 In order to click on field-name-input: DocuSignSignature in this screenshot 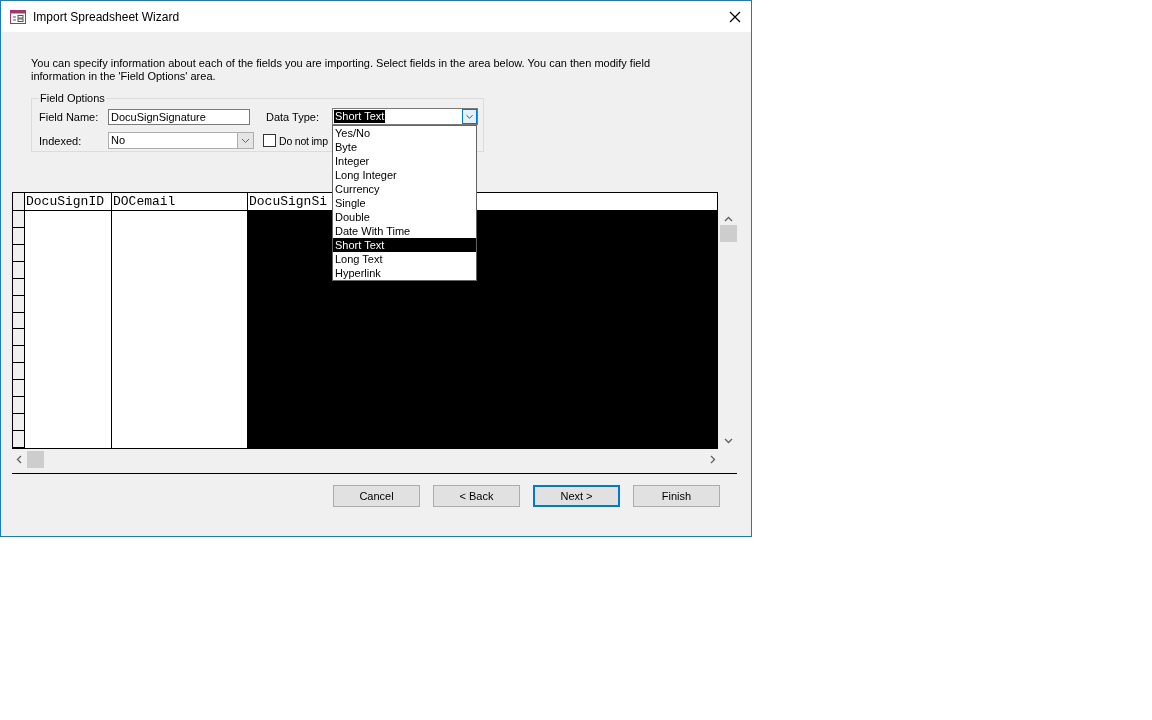, I will do `click(179, 116)`.